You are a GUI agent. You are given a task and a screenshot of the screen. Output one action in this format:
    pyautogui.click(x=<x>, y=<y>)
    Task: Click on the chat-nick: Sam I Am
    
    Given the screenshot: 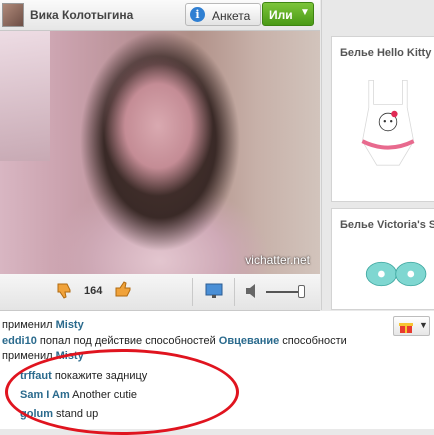 What is the action you would take?
    pyautogui.click(x=45, y=395)
    